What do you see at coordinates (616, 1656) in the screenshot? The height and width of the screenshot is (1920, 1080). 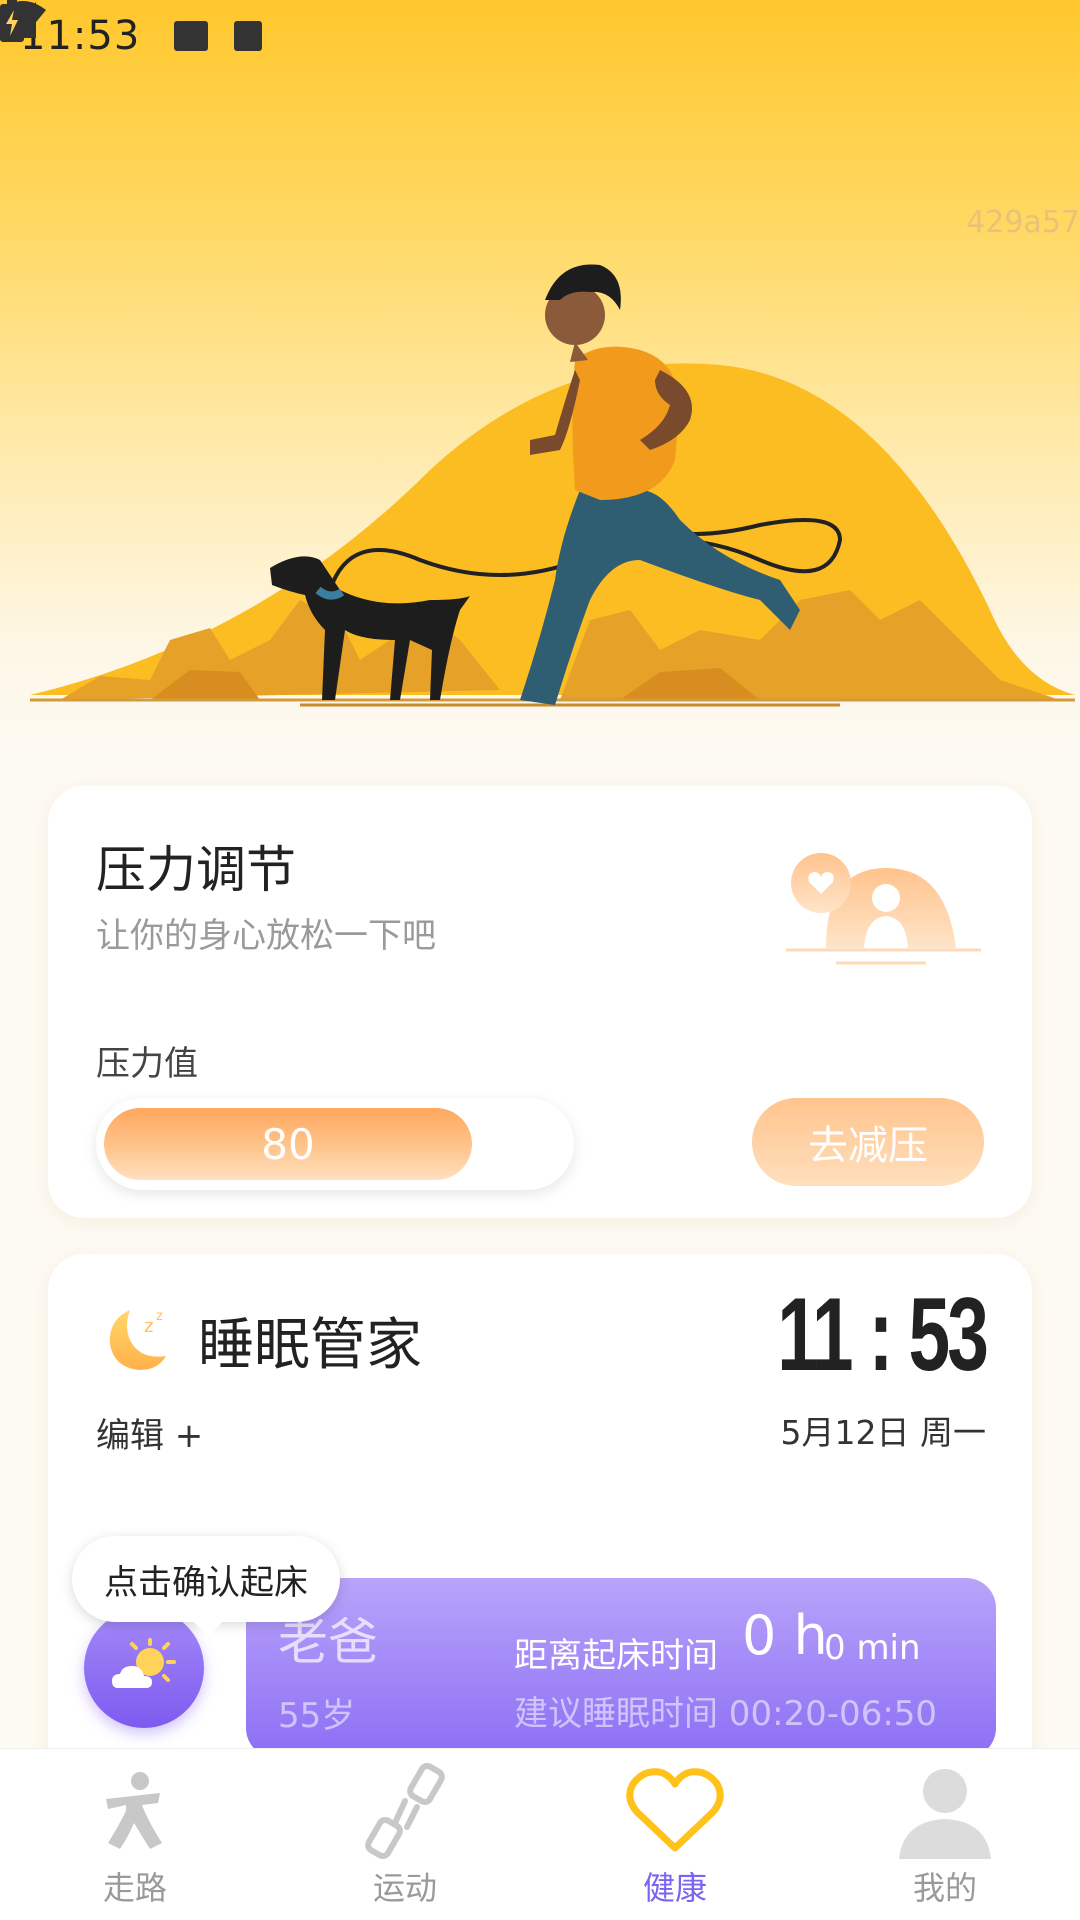 I see `wake-countdown-label: 距离起床时间` at bounding box center [616, 1656].